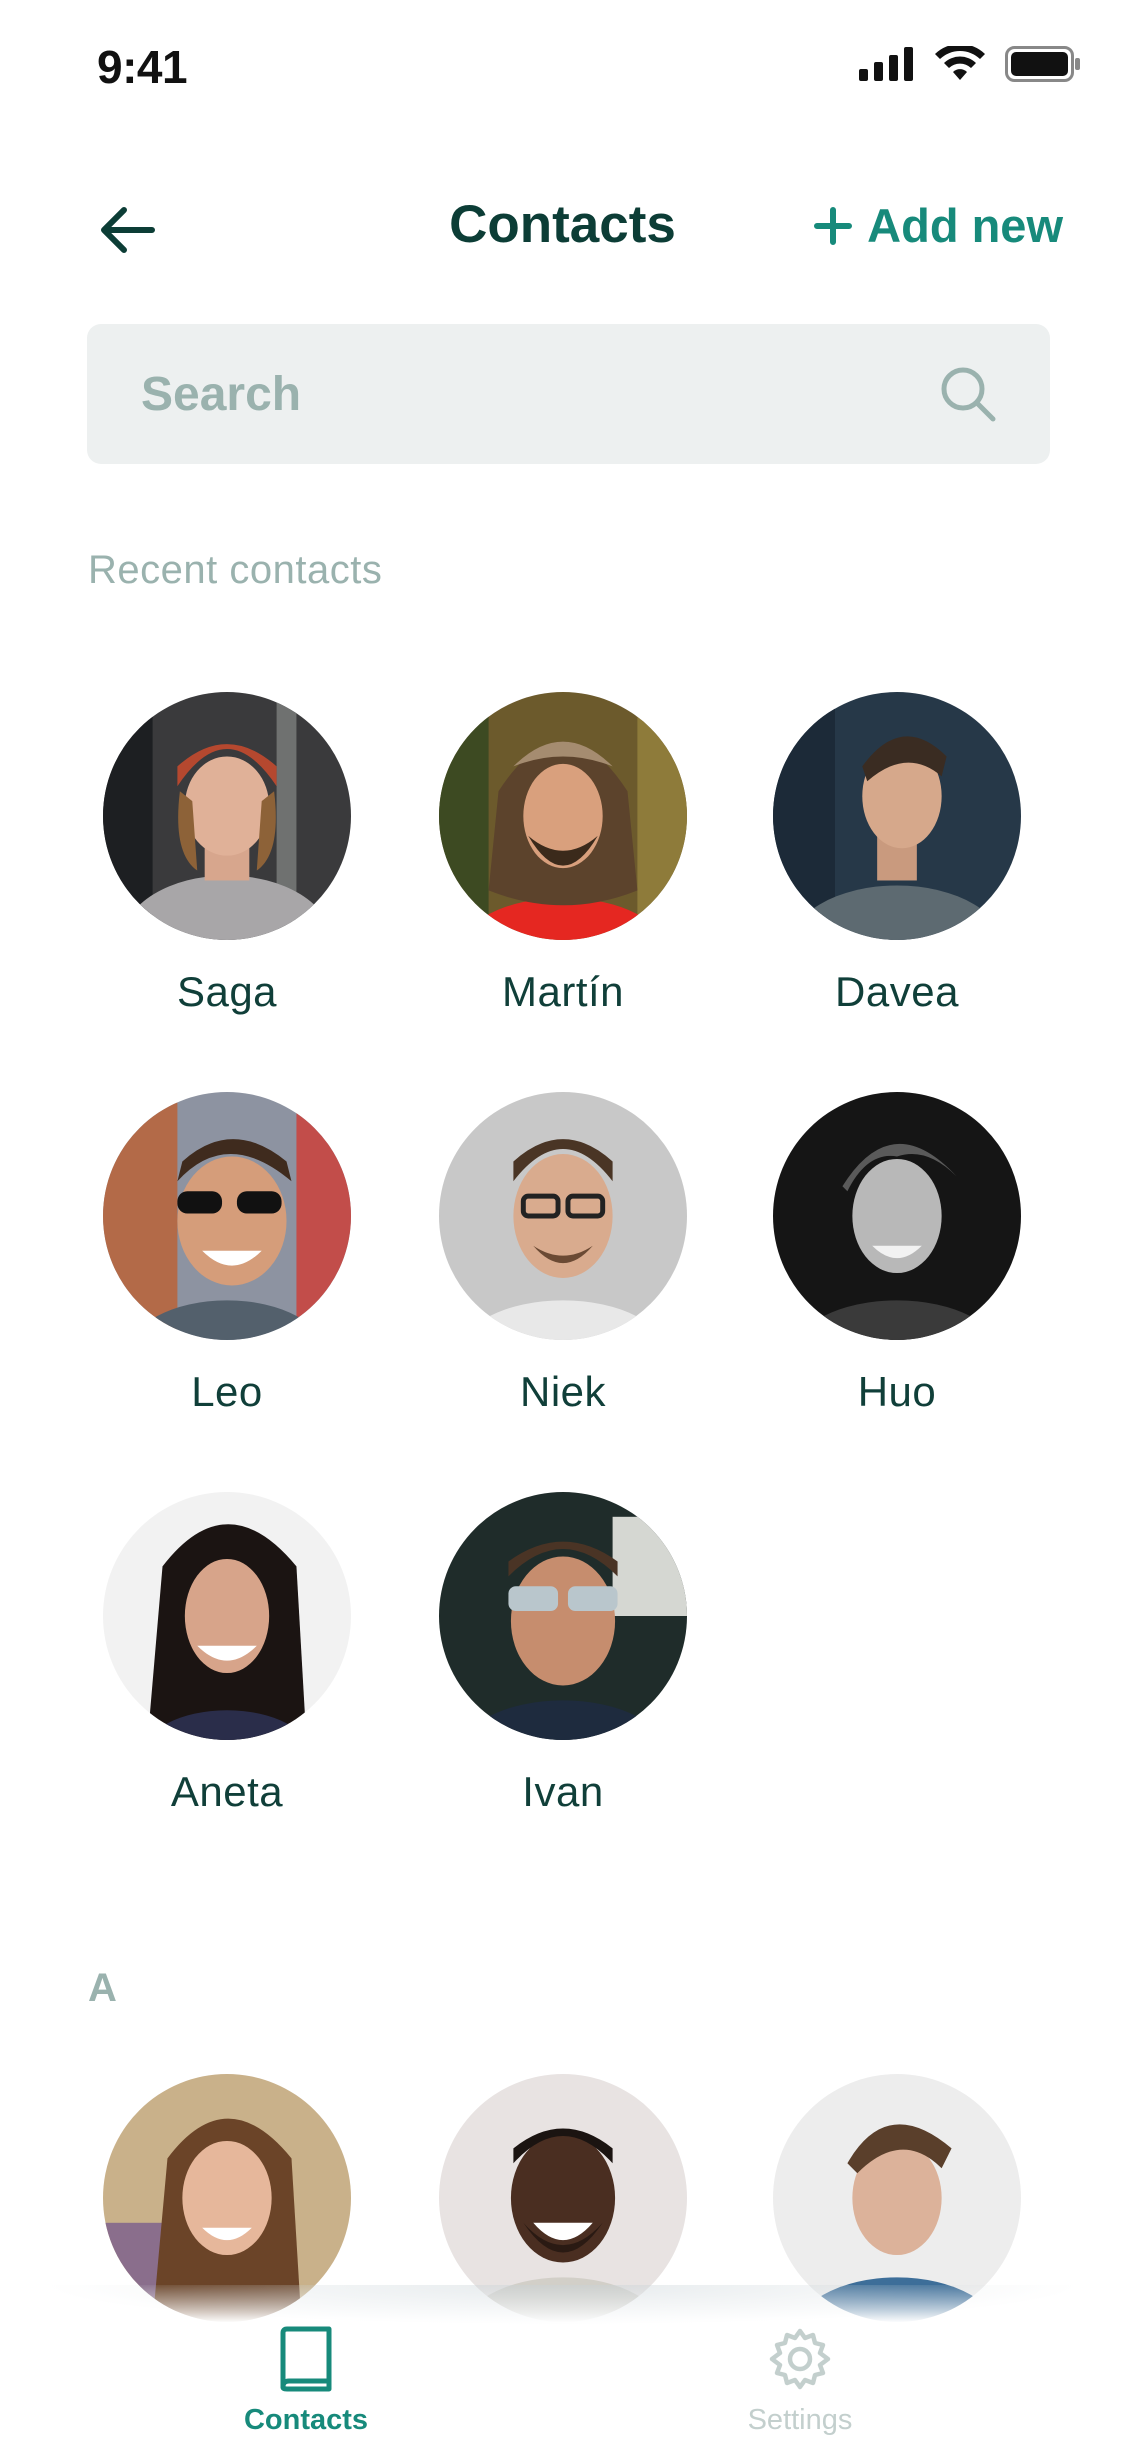 This screenshot has width=1125, height=2437. I want to click on contact-name: Aneta, so click(227, 1791).